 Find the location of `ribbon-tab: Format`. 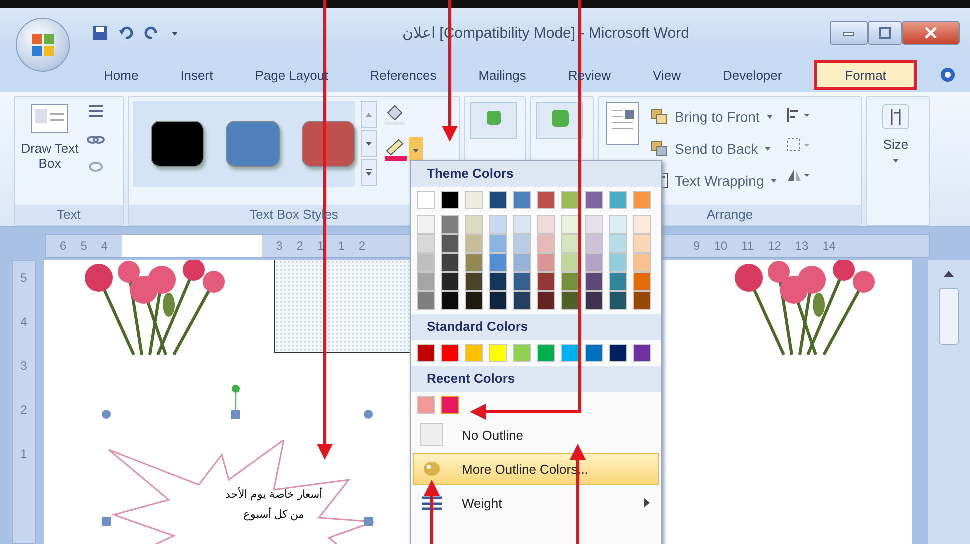

ribbon-tab: Format is located at coordinates (866, 75).